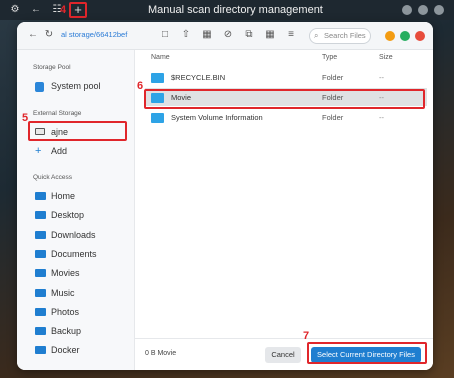 This screenshot has width=454, height=378. Describe the element at coordinates (249, 35) in the screenshot. I see `copy-icon: ⧉` at that location.